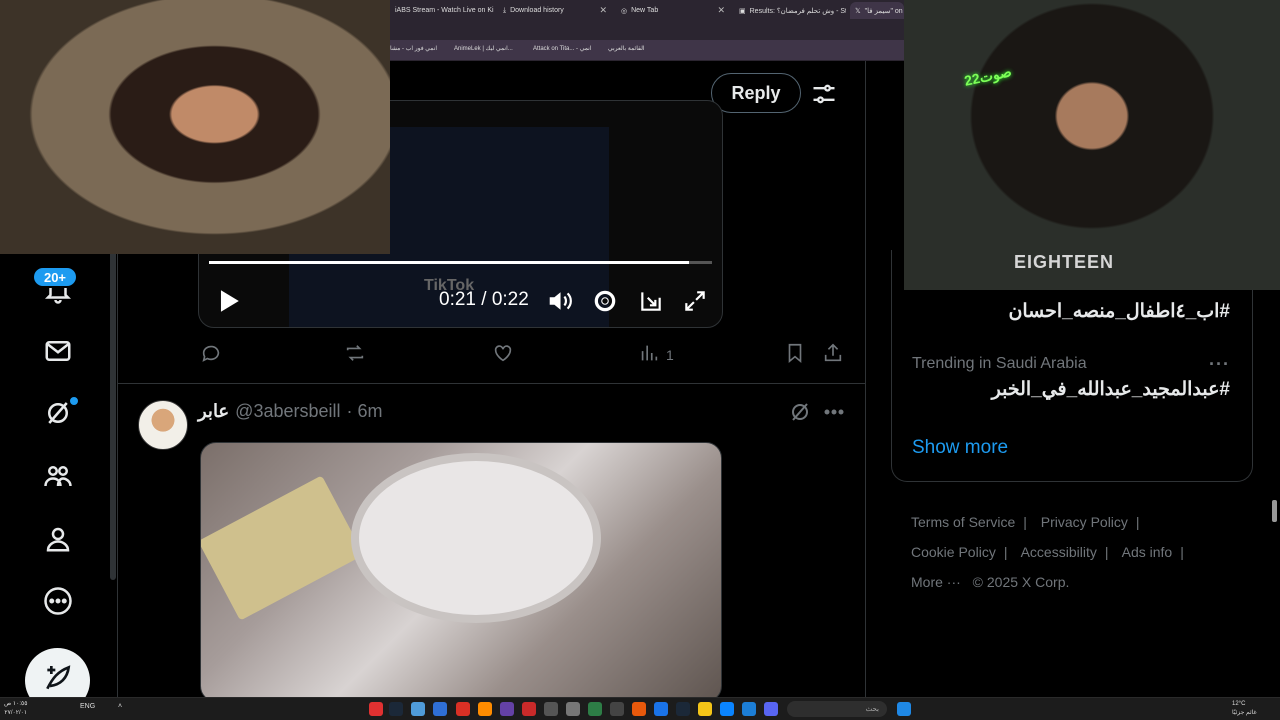 Image resolution: width=1280 pixels, height=720 pixels. Describe the element at coordinates (837, 709) in the screenshot. I see `taskbar-search: بحث` at that location.